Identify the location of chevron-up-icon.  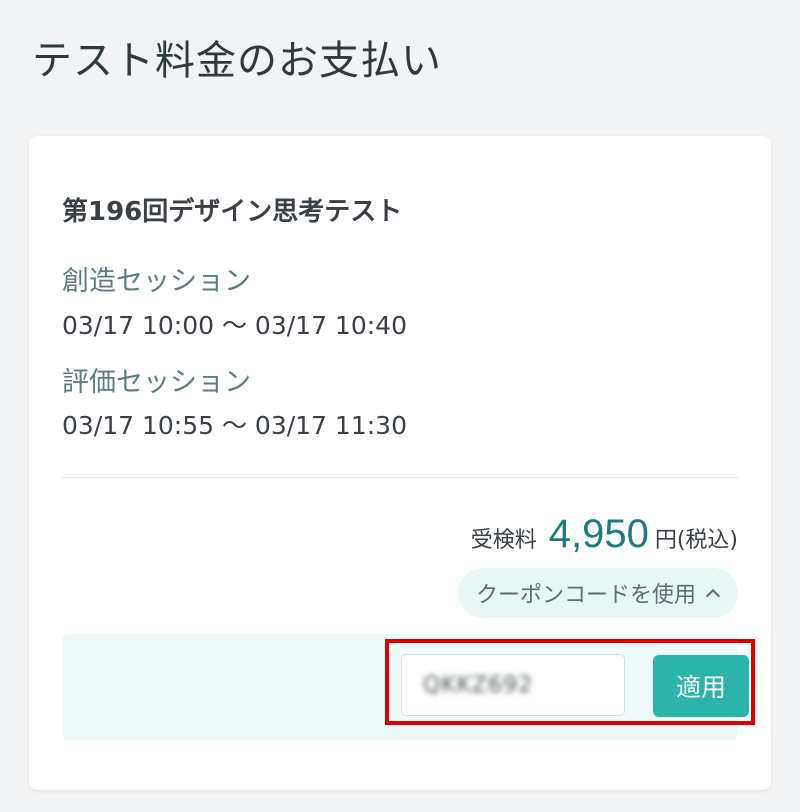
(713, 596).